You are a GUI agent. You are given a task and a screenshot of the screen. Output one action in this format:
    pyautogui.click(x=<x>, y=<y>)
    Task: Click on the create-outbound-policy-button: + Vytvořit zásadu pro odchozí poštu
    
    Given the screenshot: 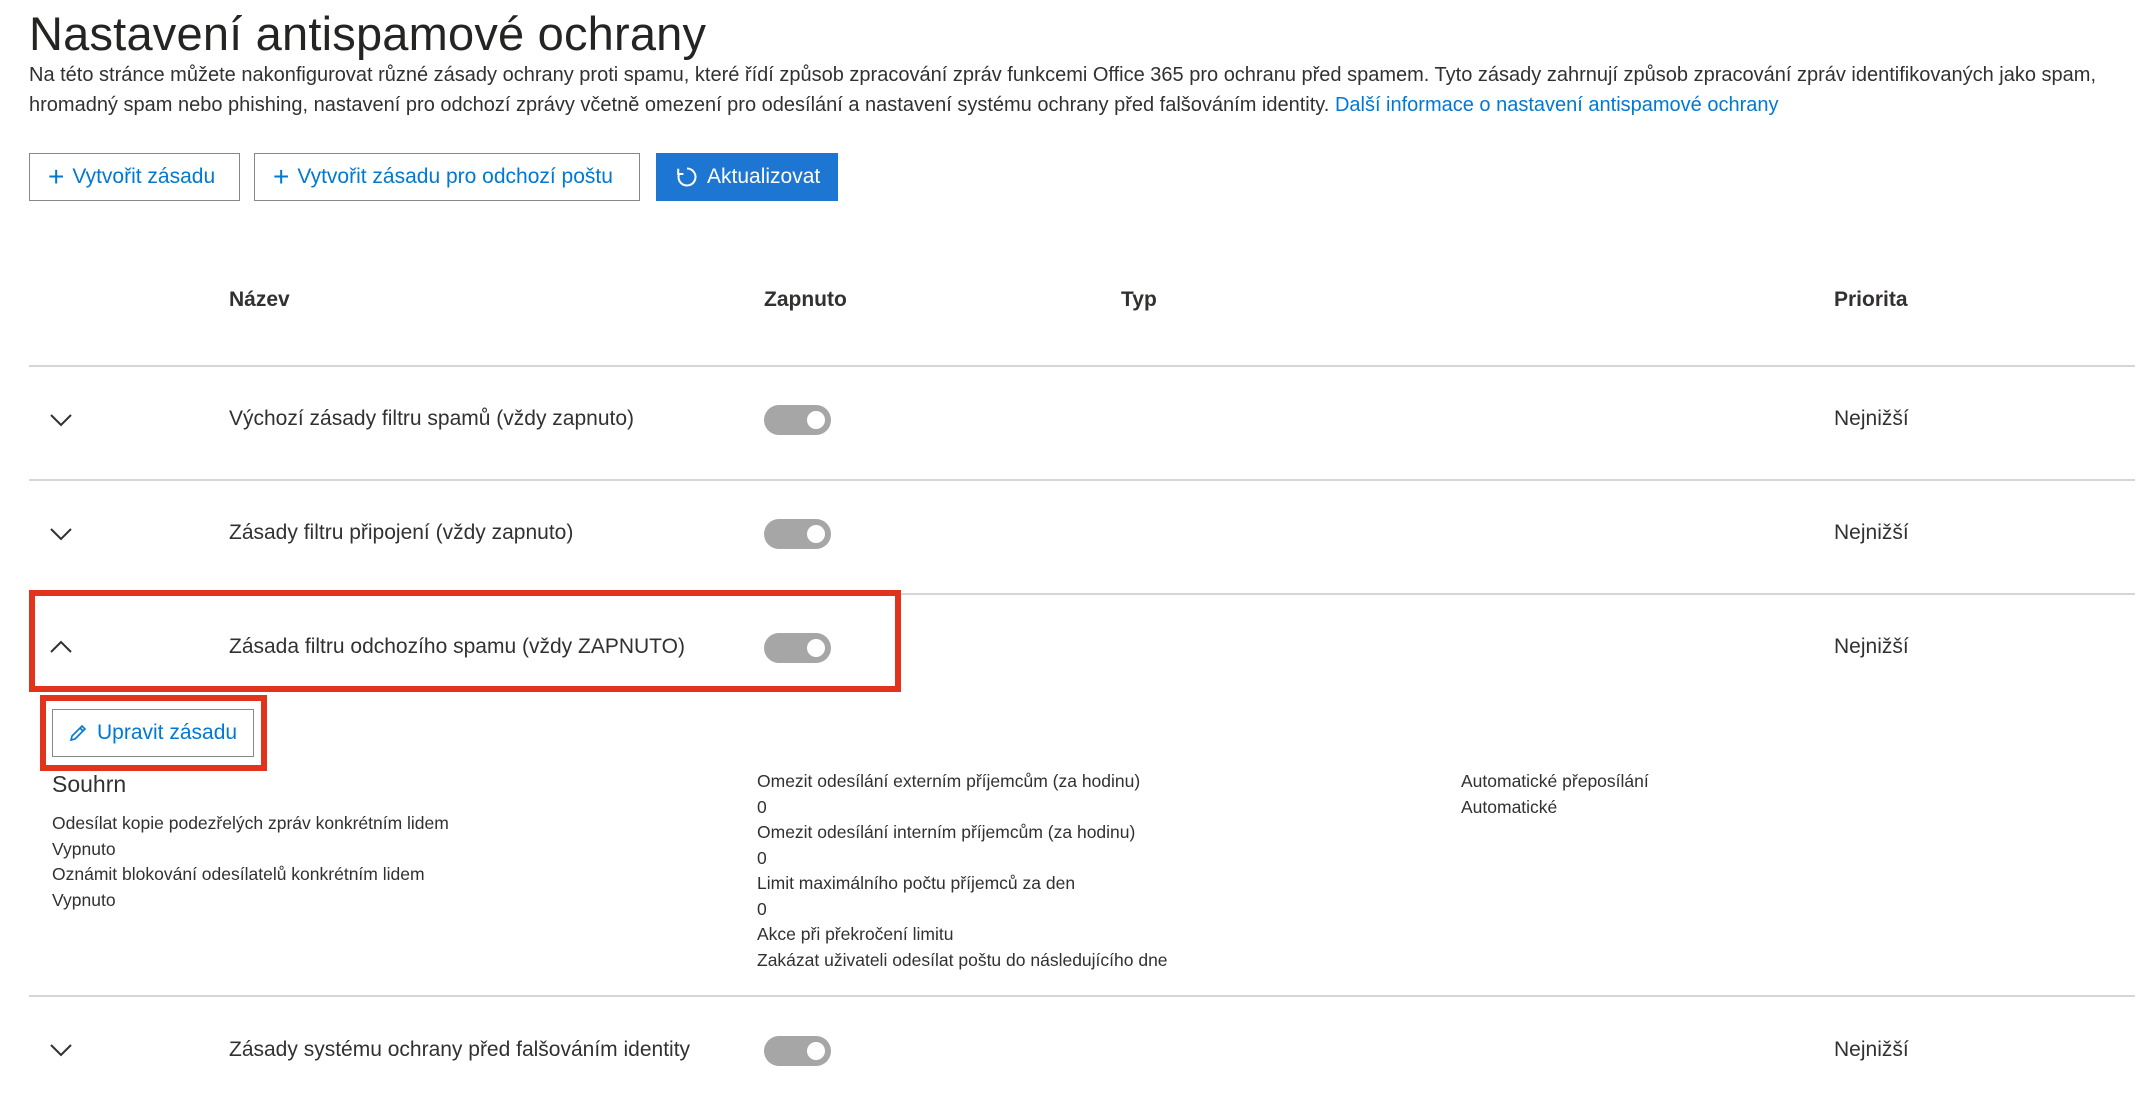 What is the action you would take?
    pyautogui.click(x=447, y=177)
    